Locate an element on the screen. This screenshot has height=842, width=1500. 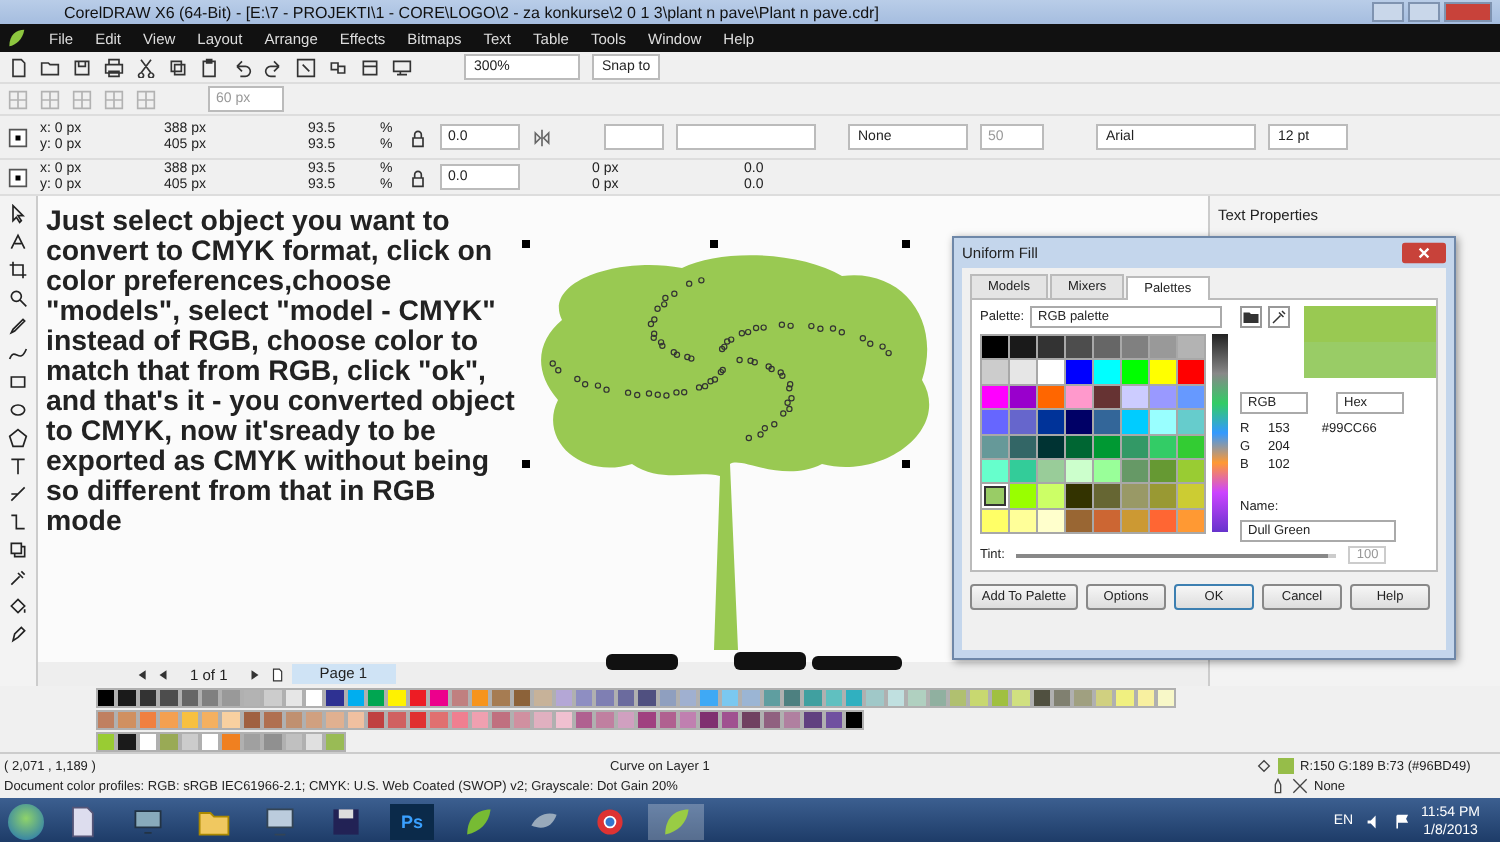
instruction-text: Just select object you want to convert to CMYK format, click on color preferences,choose "models", select "model - CMYK" instead of RGB, choose color to match that from RGB, click "ok", and that's it - you converted object to CMYK, now it'sready to be exported as CMYK without being so different from that in RGB mode is located at coordinates (281, 375).